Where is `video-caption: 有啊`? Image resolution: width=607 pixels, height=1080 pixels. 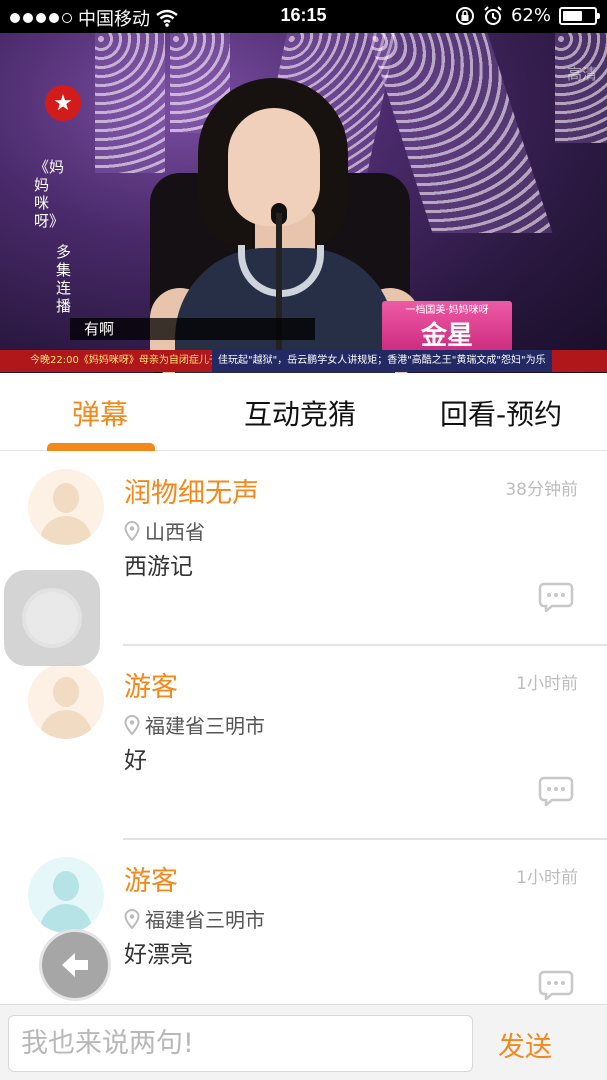 video-caption: 有啊 is located at coordinates (192, 329).